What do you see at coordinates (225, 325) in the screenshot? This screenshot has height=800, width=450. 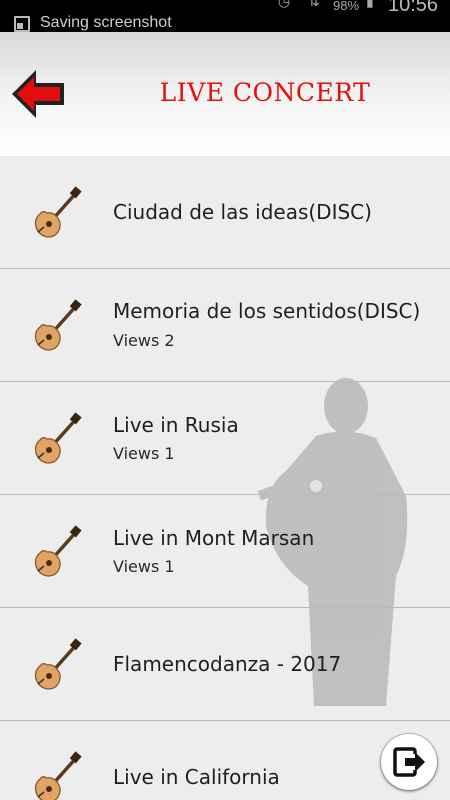 I see `list-item: Memoria de los sentidos(DISC) Views 2` at bounding box center [225, 325].